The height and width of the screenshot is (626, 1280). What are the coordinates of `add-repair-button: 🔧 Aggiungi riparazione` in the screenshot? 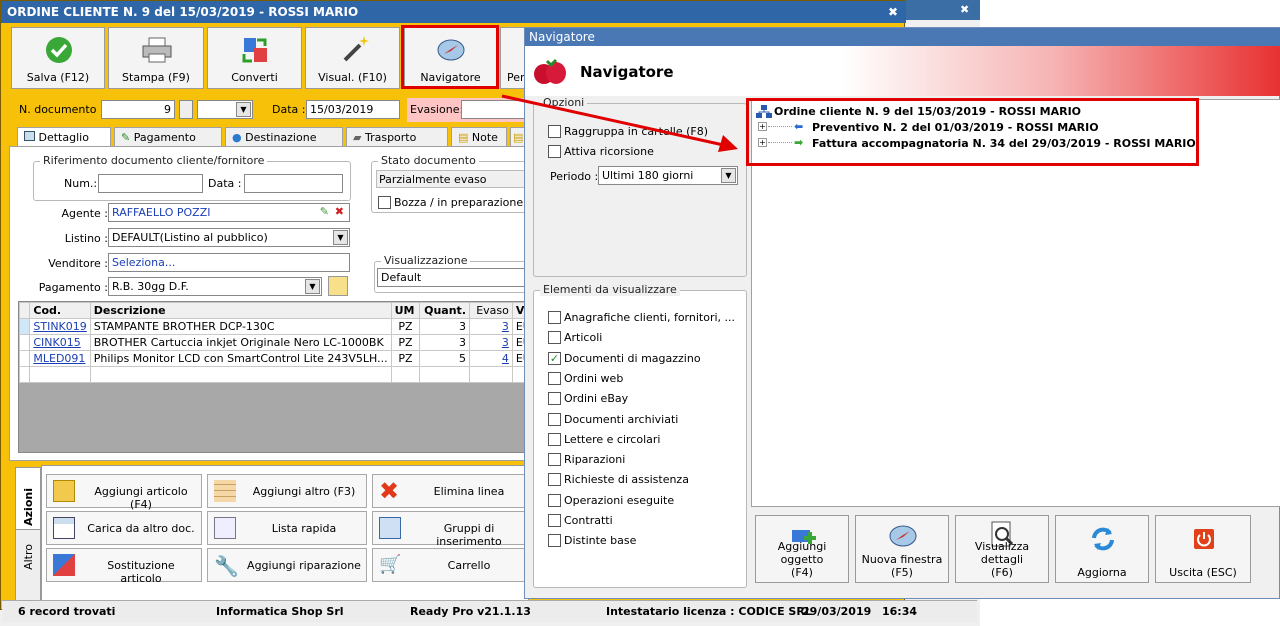 It's located at (287, 565).